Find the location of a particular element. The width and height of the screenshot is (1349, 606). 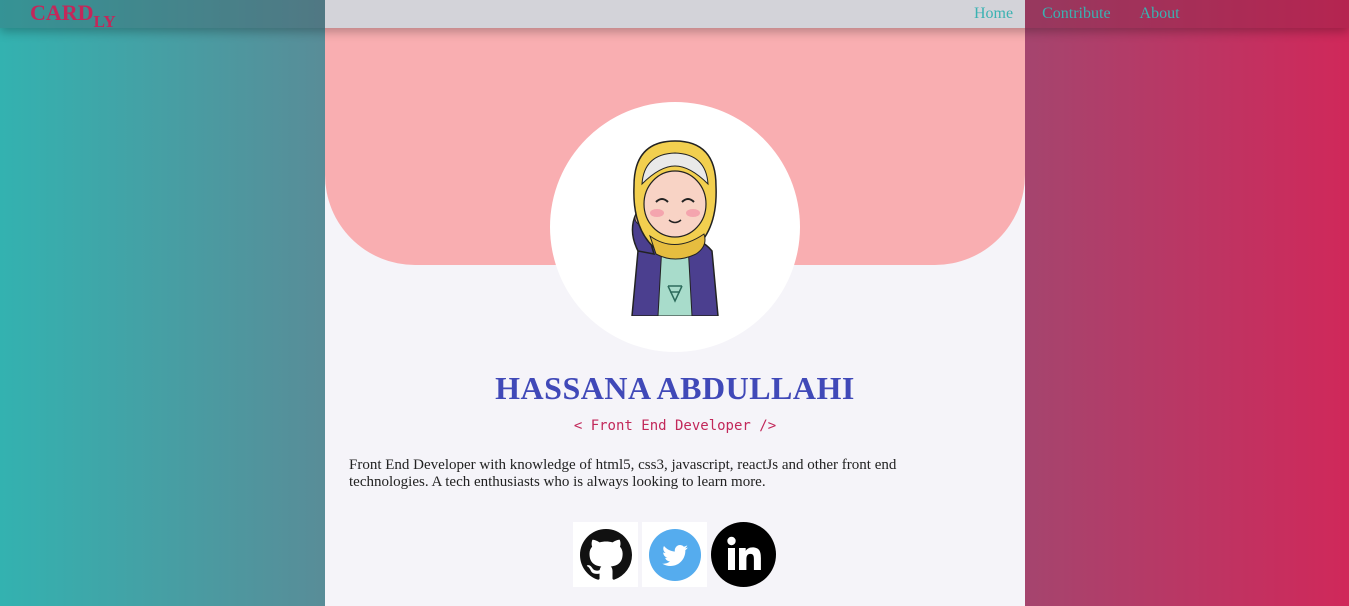

github-link is located at coordinates (605, 554).